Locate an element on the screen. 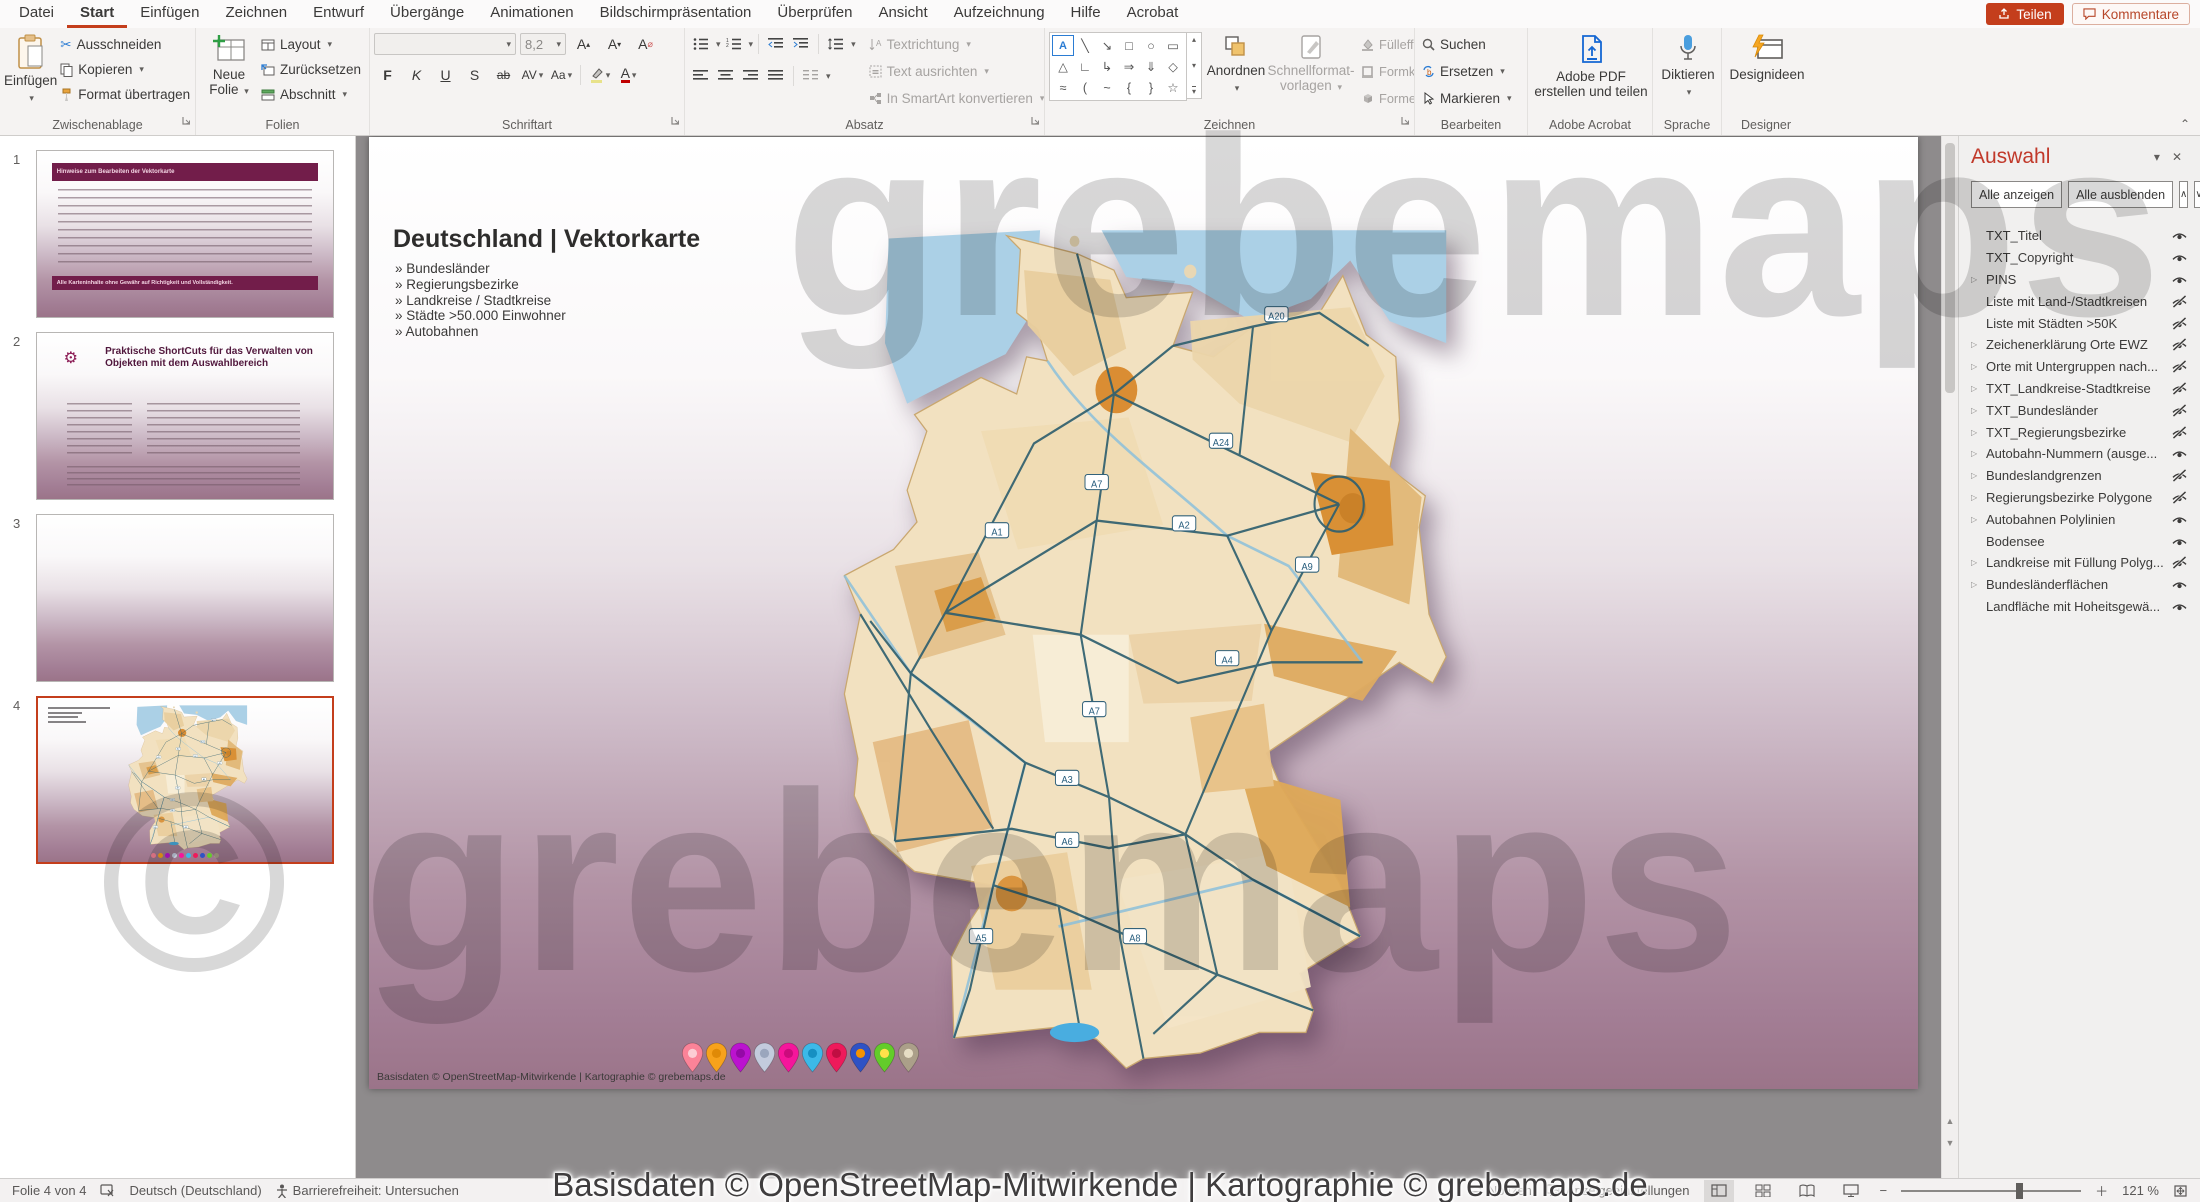 This screenshot has width=2200, height=1202. adobe-pdf-button: Adobe PDF erstellen und teilen is located at coordinates (1591, 65).